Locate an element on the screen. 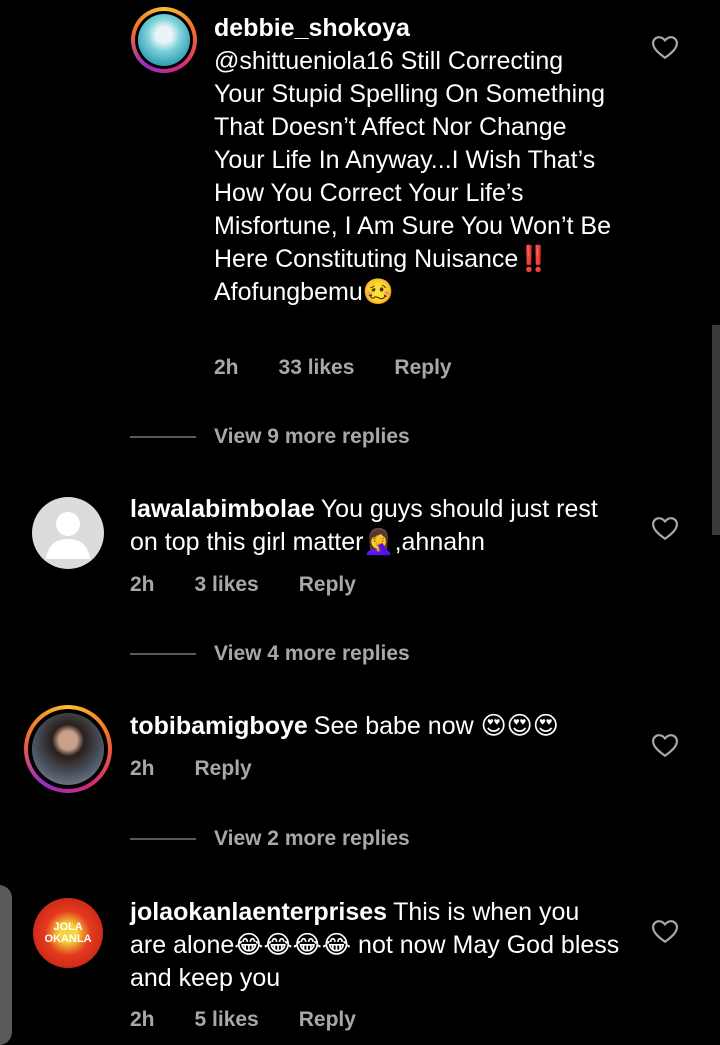 Image resolution: width=720 pixels, height=1045 pixels. avatar: JOLA OKANLA is located at coordinates (68, 933).